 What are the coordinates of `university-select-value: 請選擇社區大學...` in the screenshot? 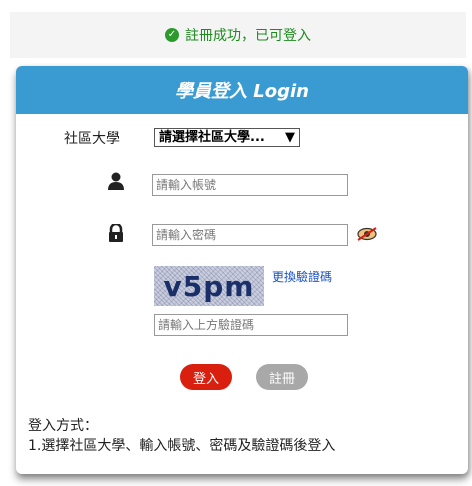 It's located at (212, 137).